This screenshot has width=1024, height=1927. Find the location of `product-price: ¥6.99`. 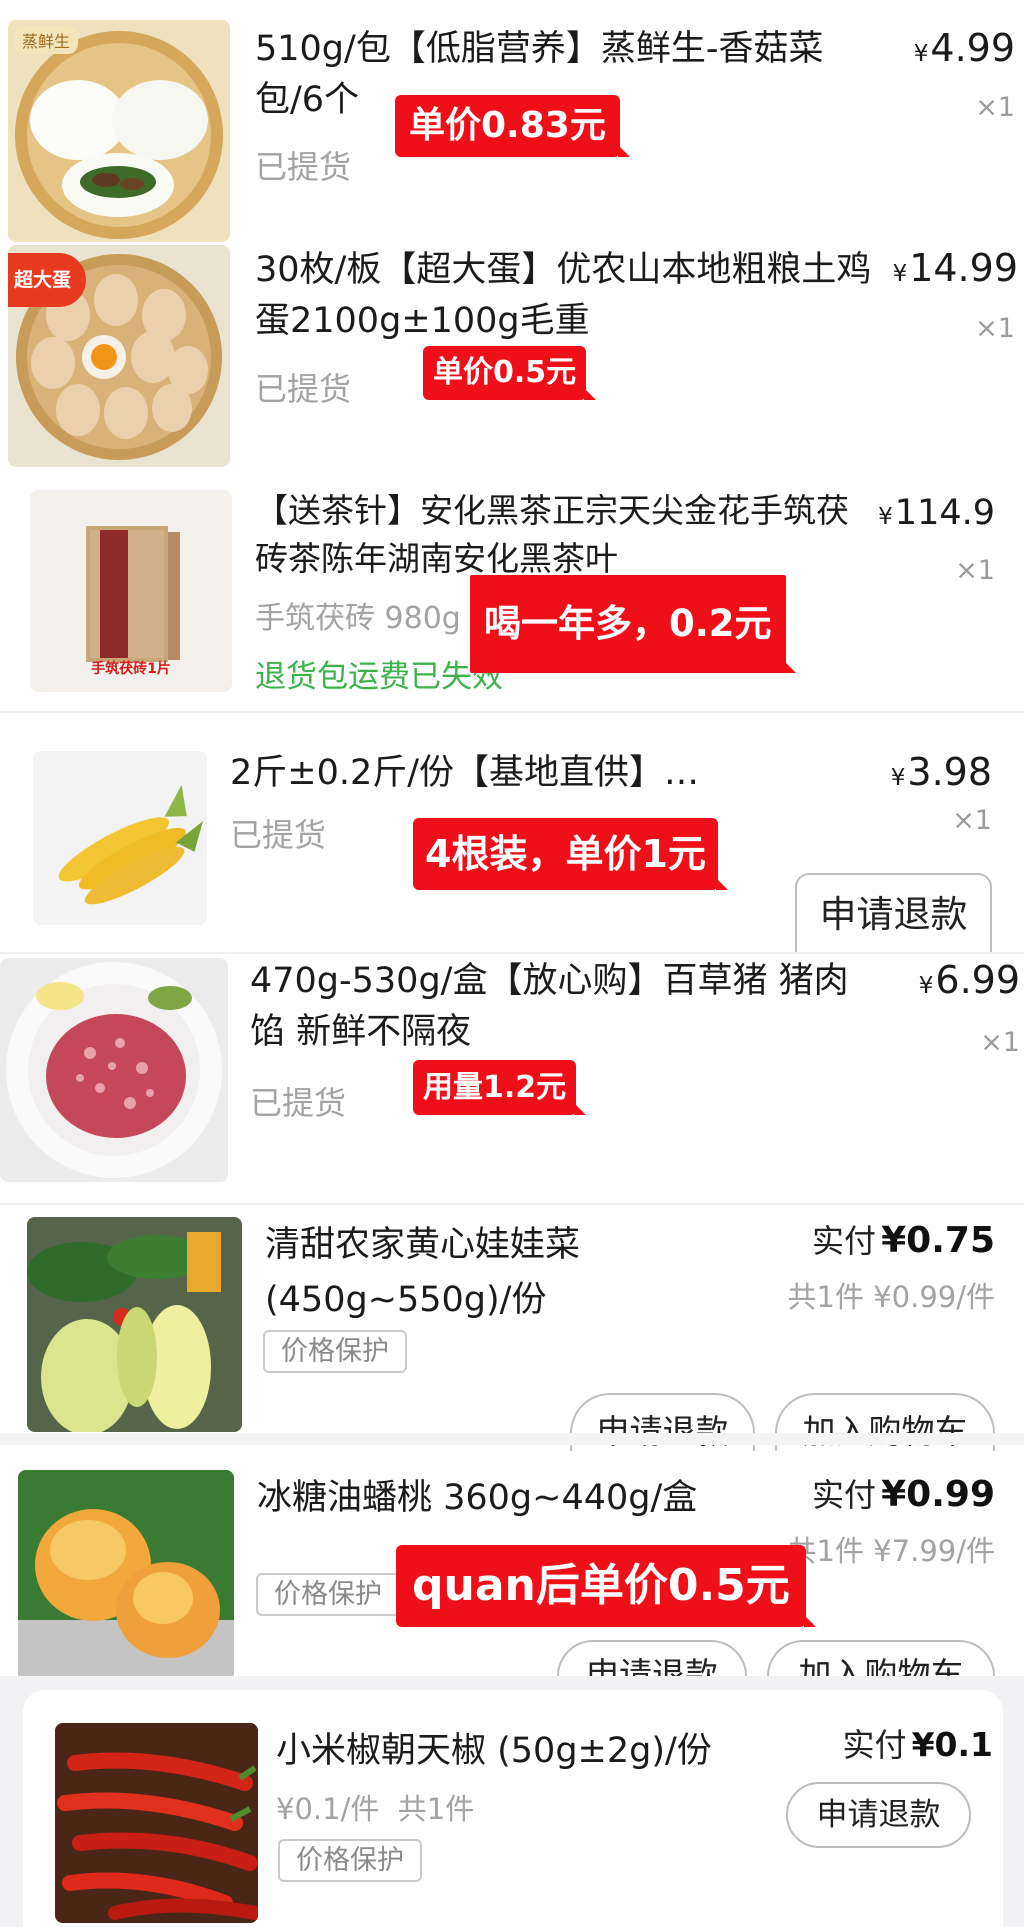

product-price: ¥6.99 is located at coordinates (960, 980).